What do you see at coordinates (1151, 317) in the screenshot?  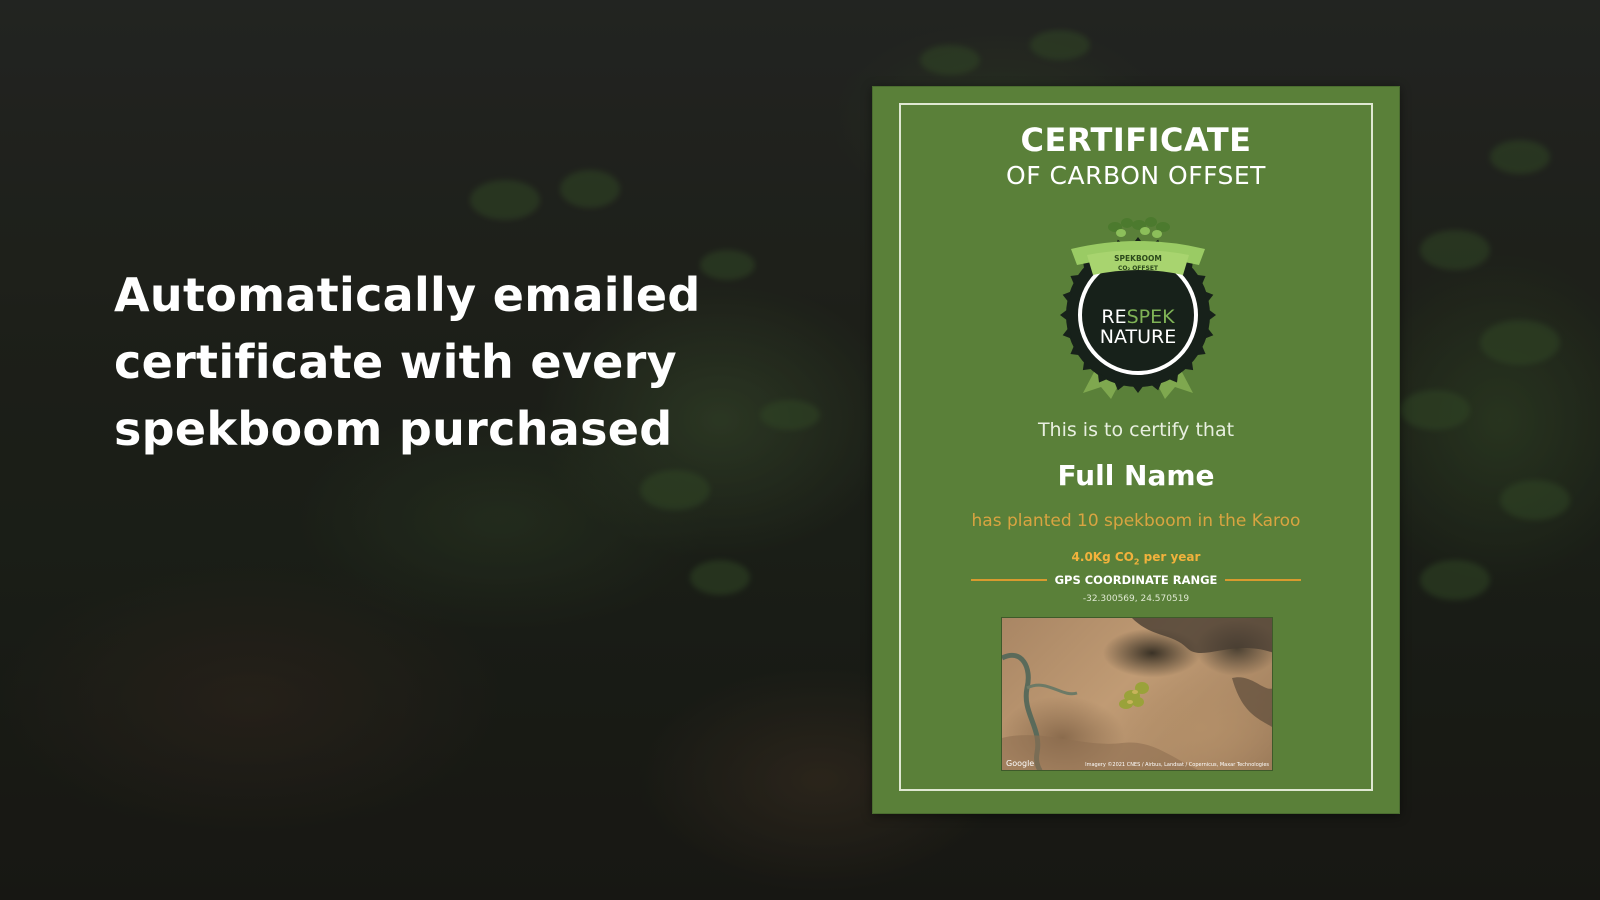 I see `logo-spek: SPEK` at bounding box center [1151, 317].